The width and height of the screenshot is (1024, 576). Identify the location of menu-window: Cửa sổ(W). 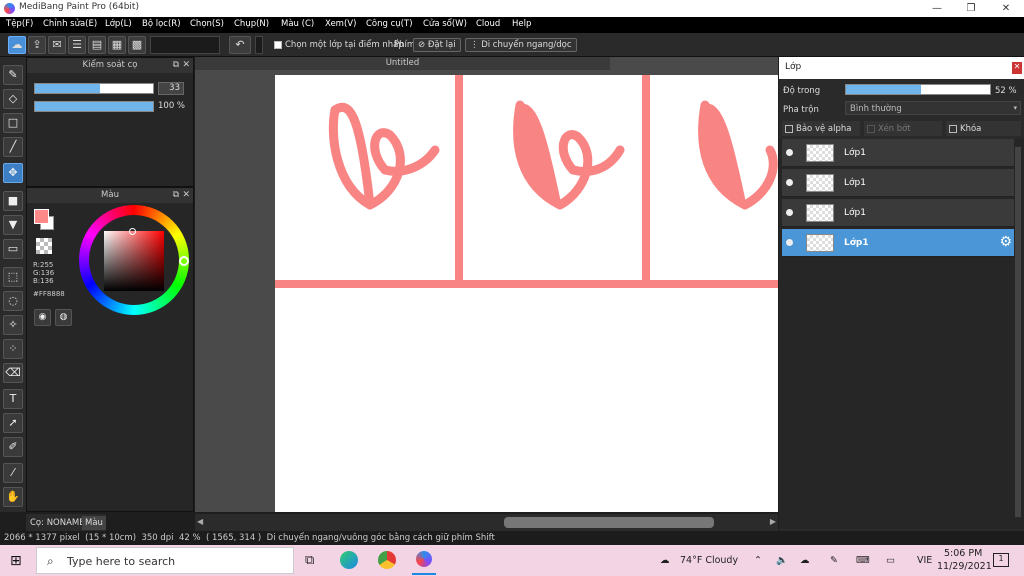
(445, 24).